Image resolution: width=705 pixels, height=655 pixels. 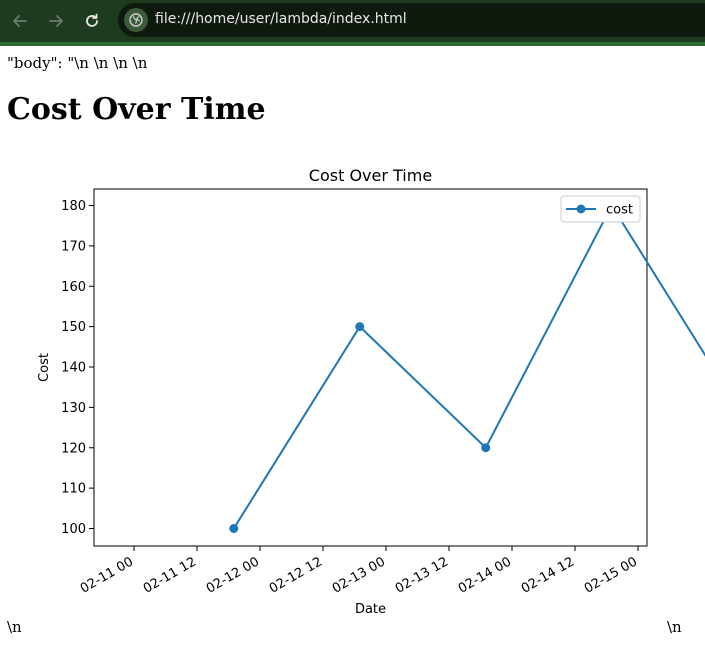 I want to click on x-tick-label: 02-12 00, so click(x=233, y=575).